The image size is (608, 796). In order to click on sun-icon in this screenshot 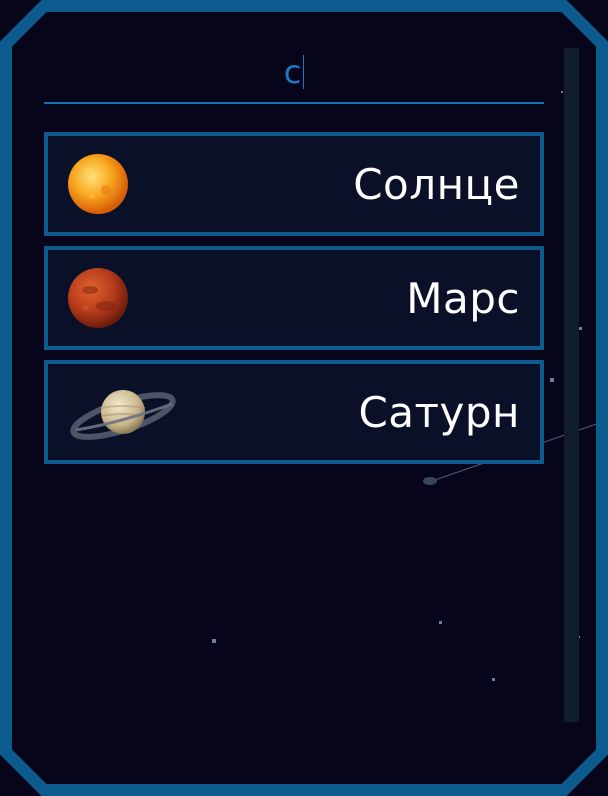, I will do `click(98, 184)`.